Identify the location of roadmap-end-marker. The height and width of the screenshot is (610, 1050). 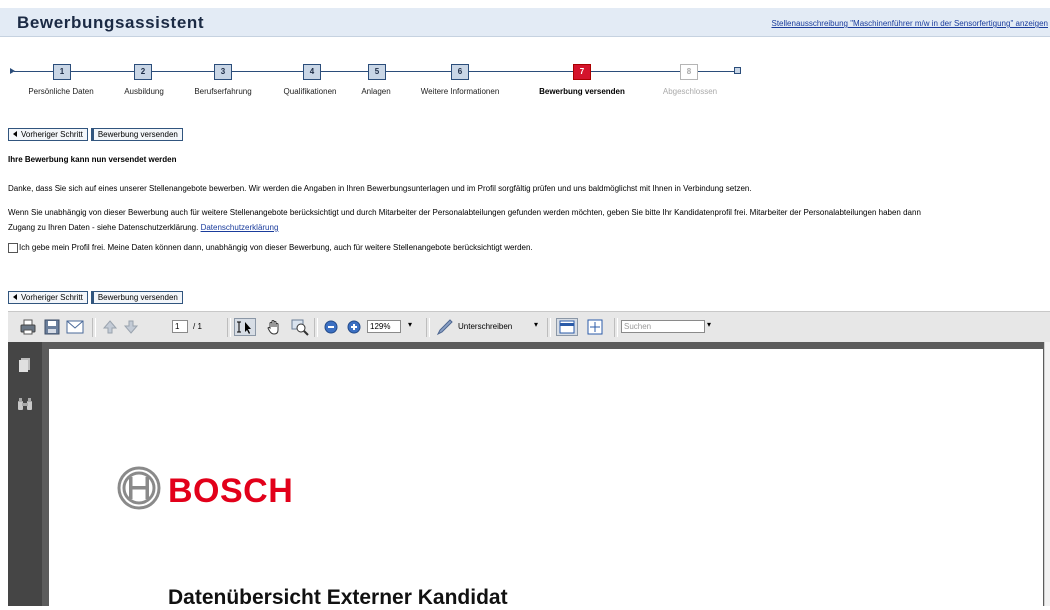
(737, 70).